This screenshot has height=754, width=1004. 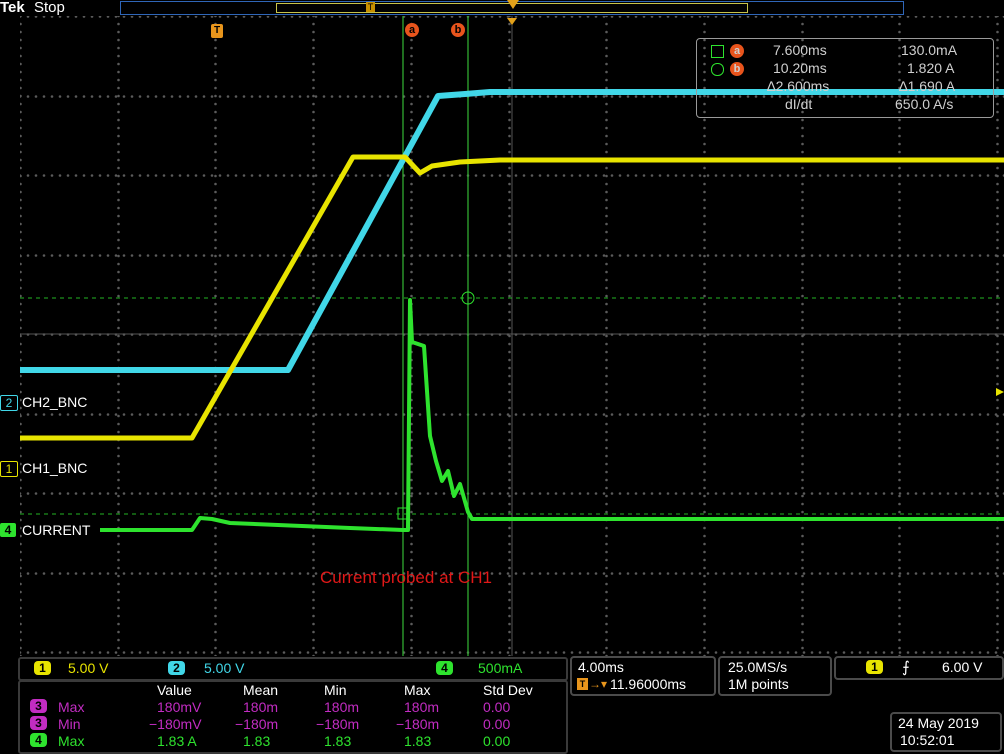 What do you see at coordinates (502, 8) in the screenshot?
I see `top-status-bar: Tek Stop T` at bounding box center [502, 8].